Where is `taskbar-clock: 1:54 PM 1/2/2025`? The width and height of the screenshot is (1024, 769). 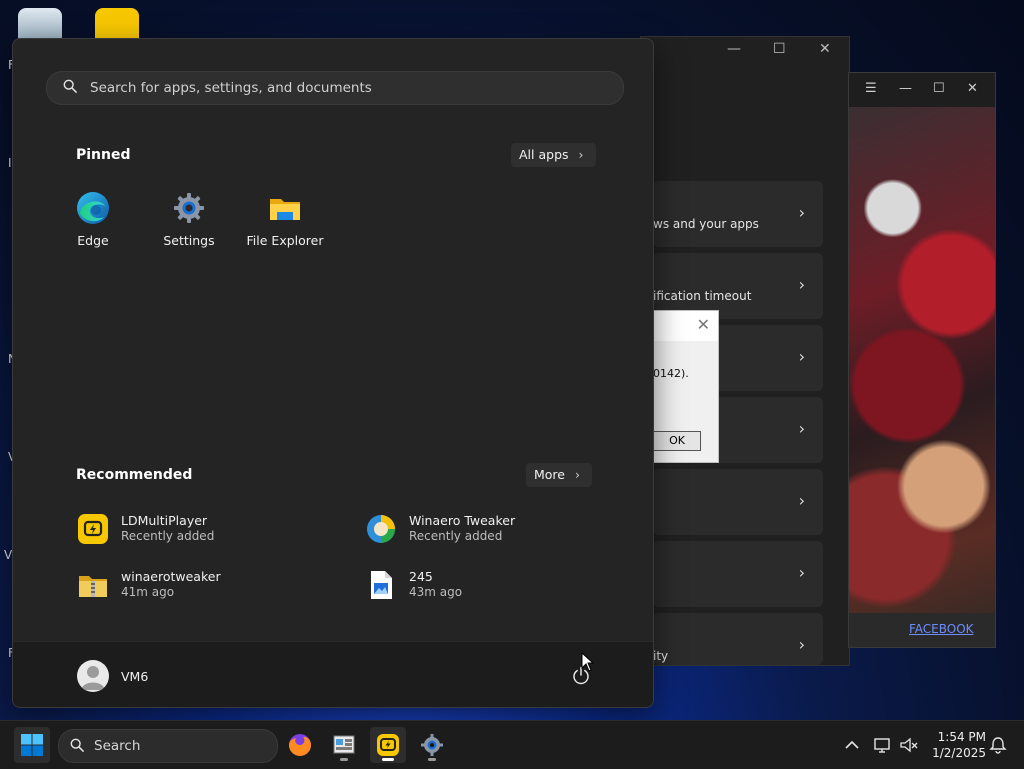
taskbar-clock: 1:54 PM 1/2/2025 is located at coordinates (956, 745).